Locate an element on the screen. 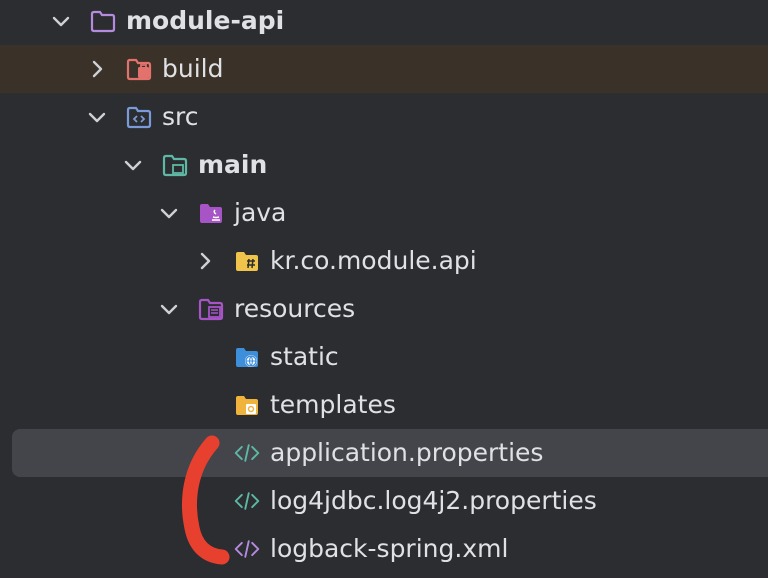 This screenshot has height=578, width=768. tree-label: logback-spring.xml is located at coordinates (389, 548).